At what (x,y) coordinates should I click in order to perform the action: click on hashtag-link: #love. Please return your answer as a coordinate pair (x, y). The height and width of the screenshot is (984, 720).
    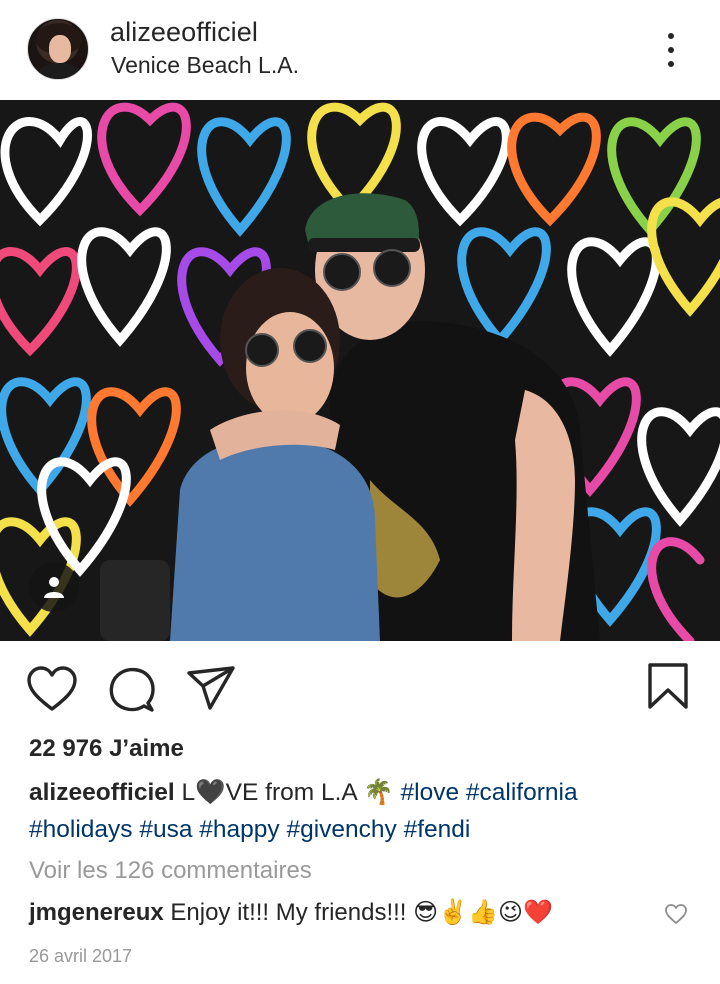
    Looking at the image, I should click on (430, 792).